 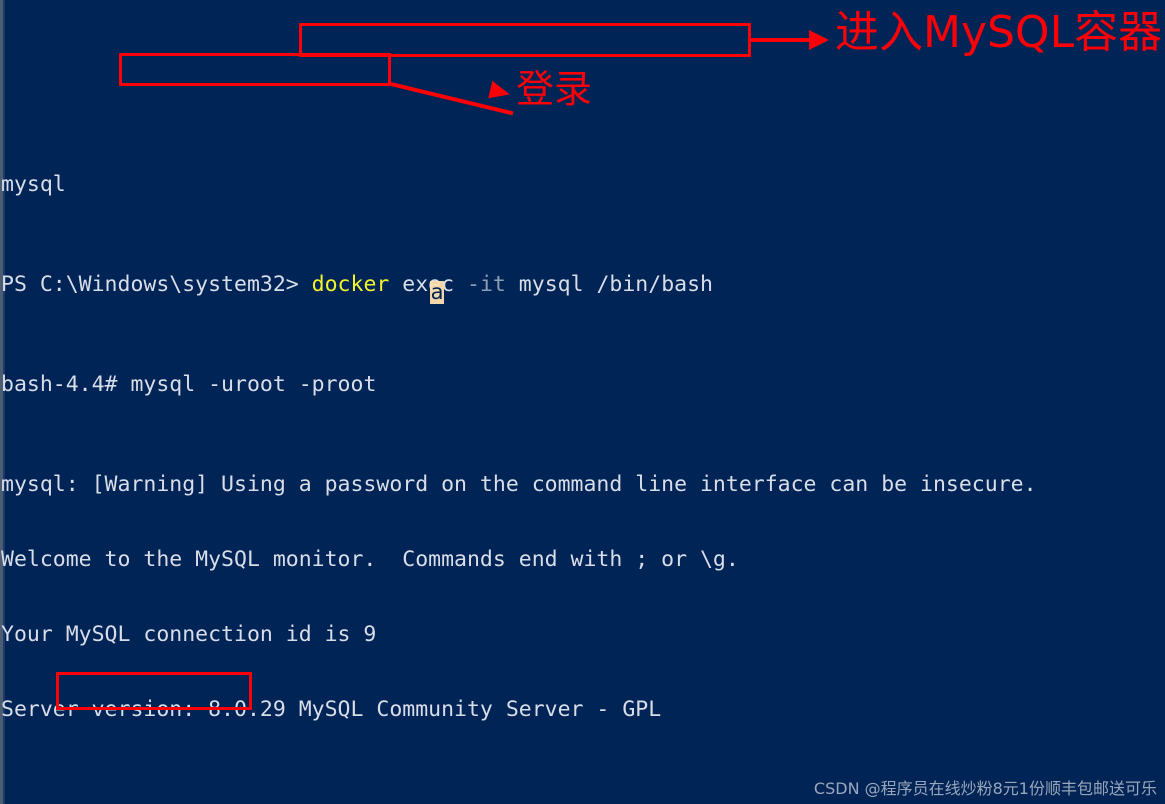 I want to click on mysql-login-command-text: mysql -uroot -proot, so click(x=253, y=384).